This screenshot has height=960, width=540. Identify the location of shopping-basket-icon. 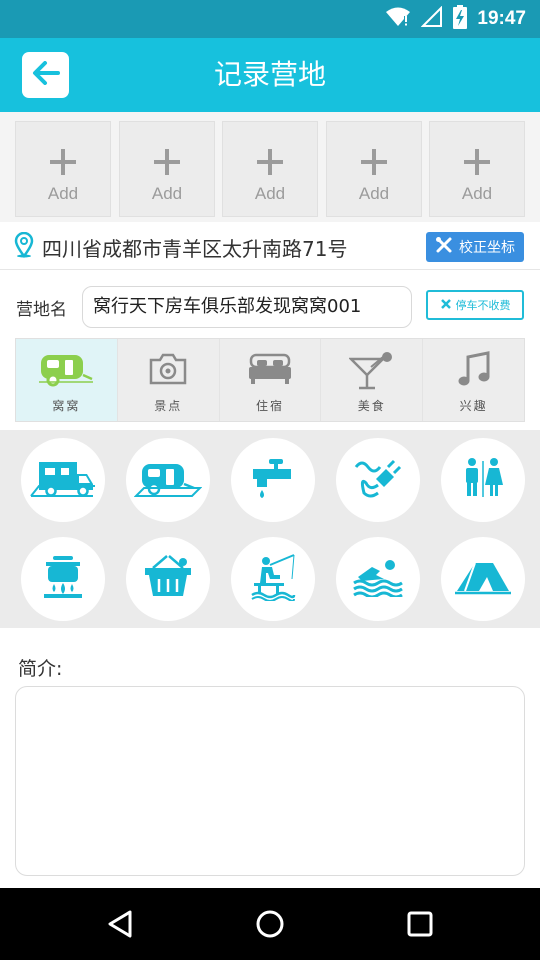
(168, 579).